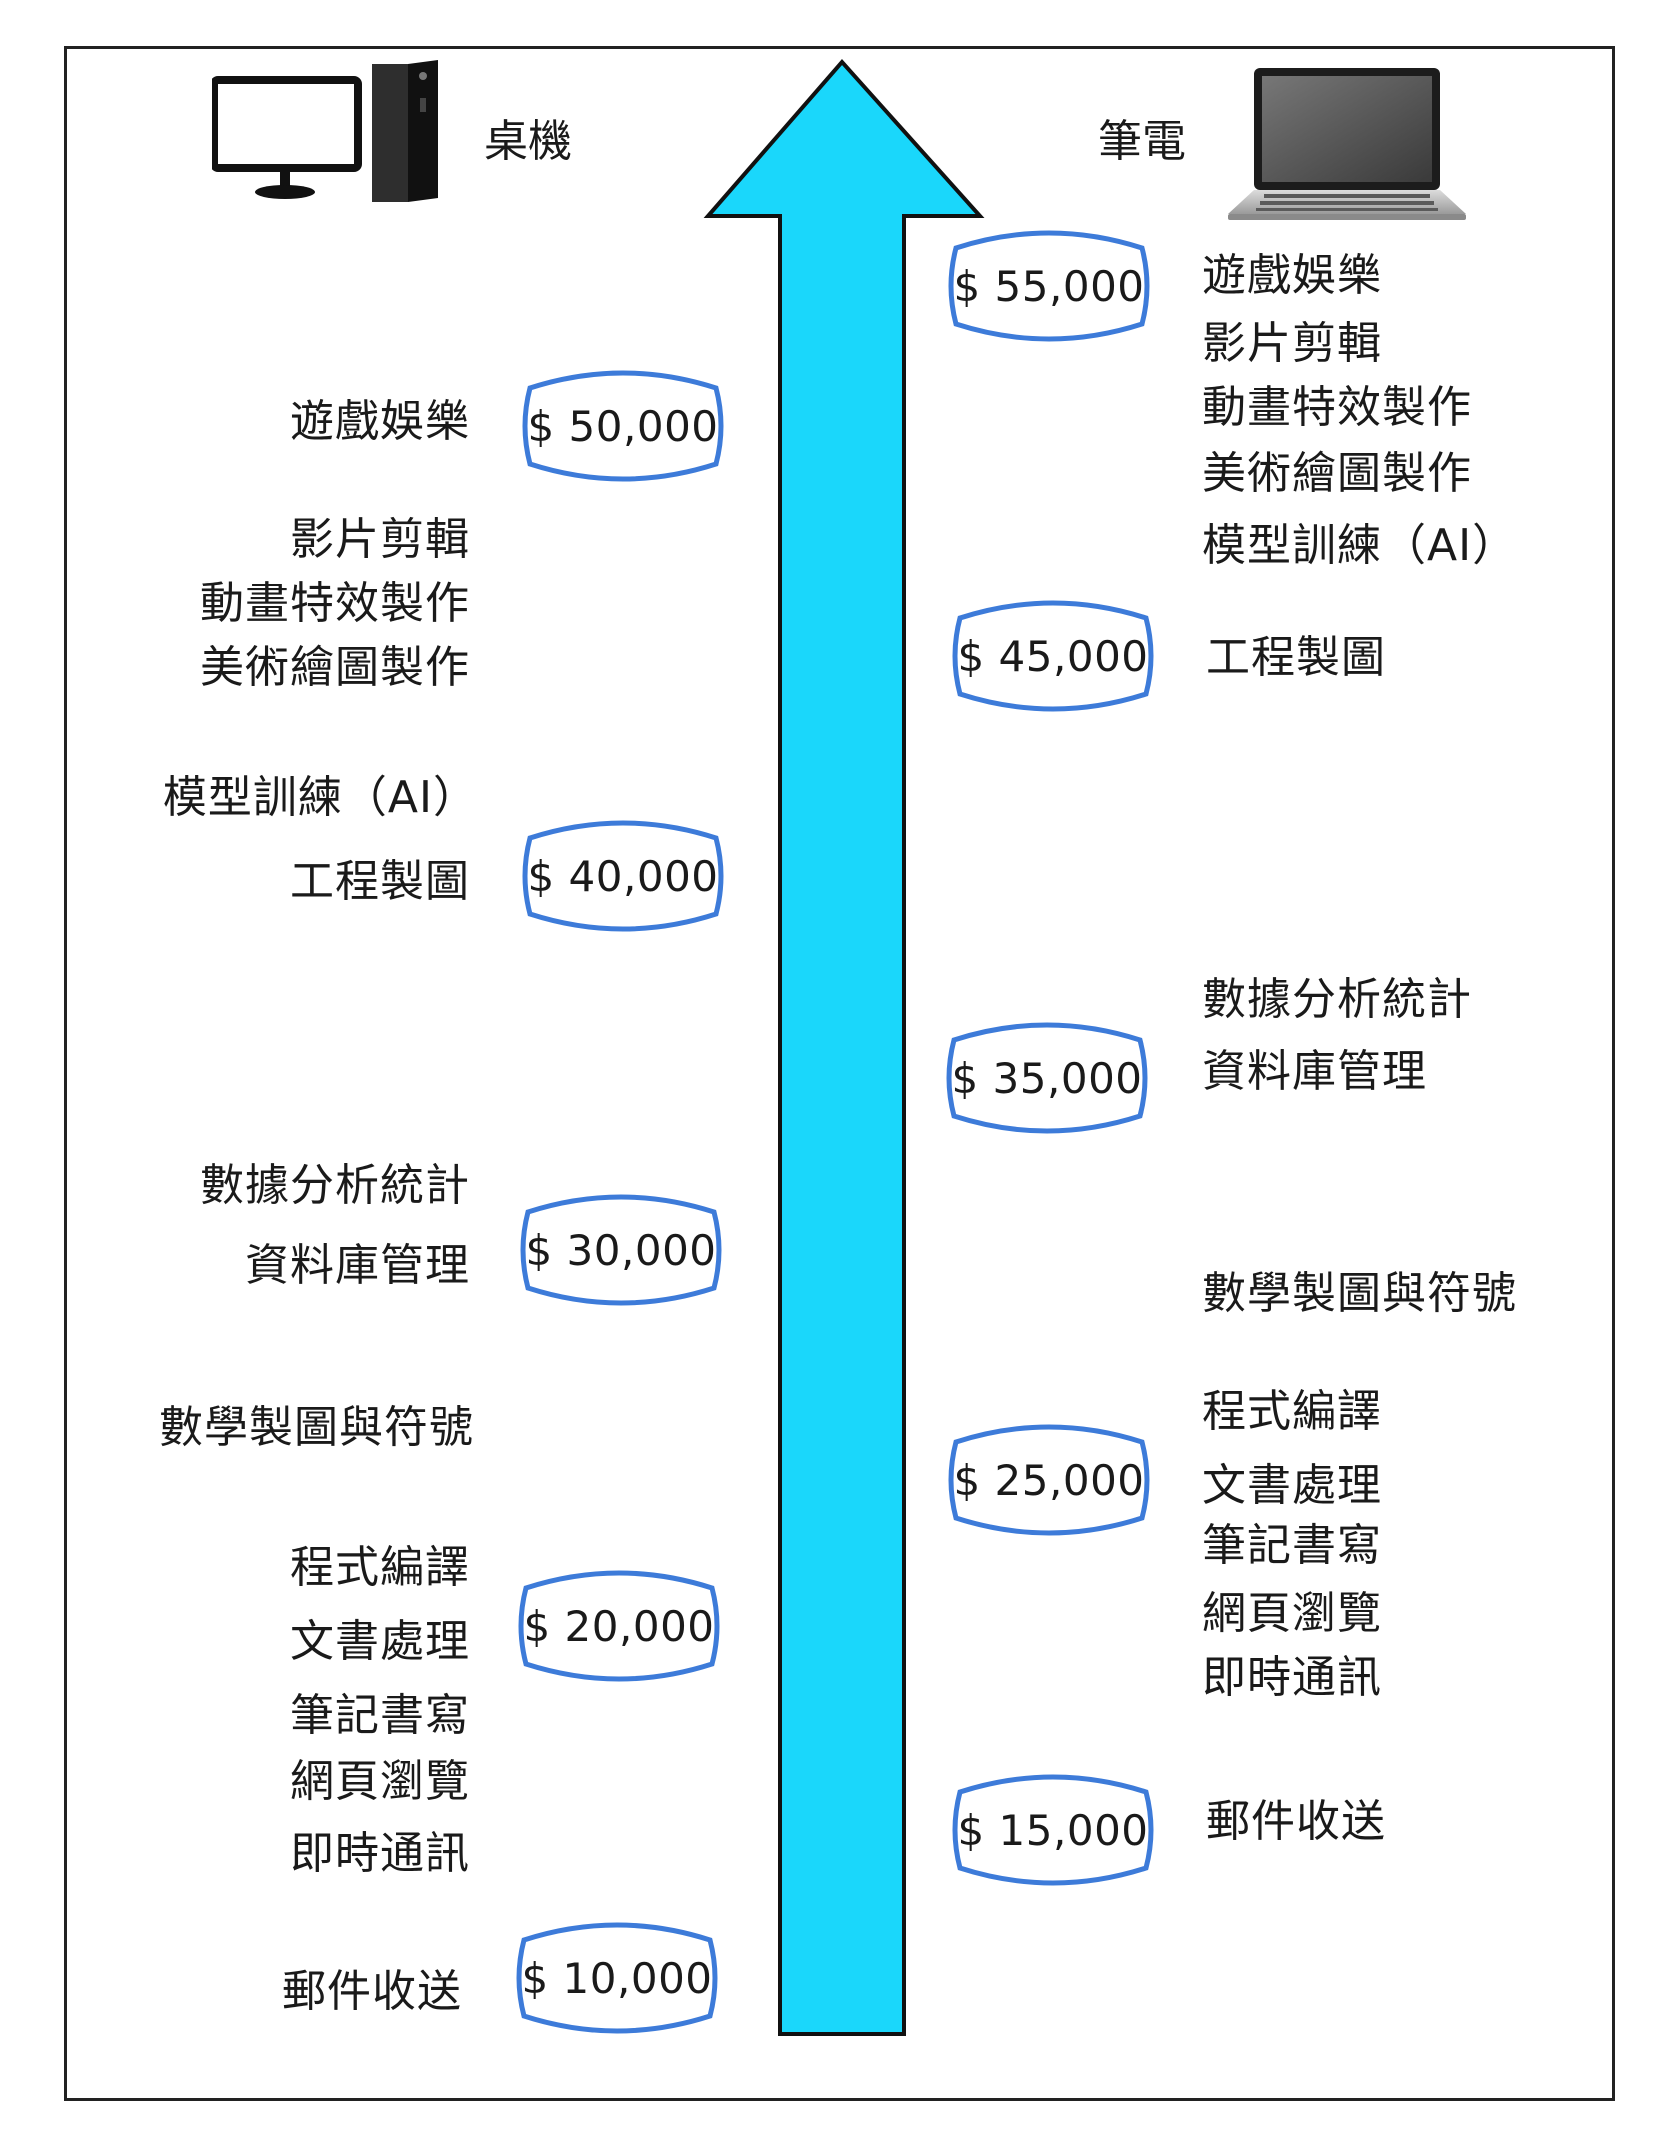 This screenshot has height=2154, width=1668. I want to click on desktop-price-10000: $ 10,000, so click(617, 1978).